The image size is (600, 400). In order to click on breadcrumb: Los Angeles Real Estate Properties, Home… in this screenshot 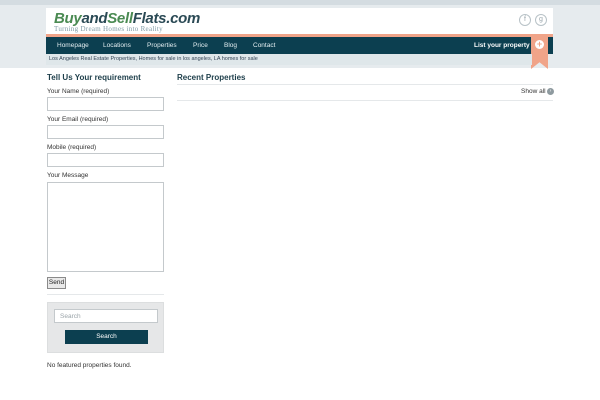, I will do `click(153, 59)`.